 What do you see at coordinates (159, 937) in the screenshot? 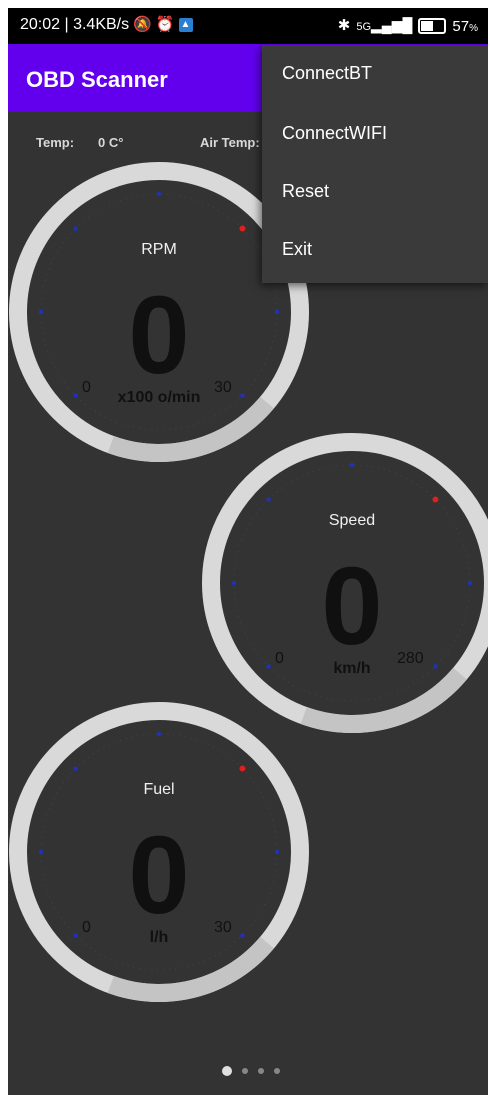
I see `fuel-gauge-unit: l/h` at bounding box center [159, 937].